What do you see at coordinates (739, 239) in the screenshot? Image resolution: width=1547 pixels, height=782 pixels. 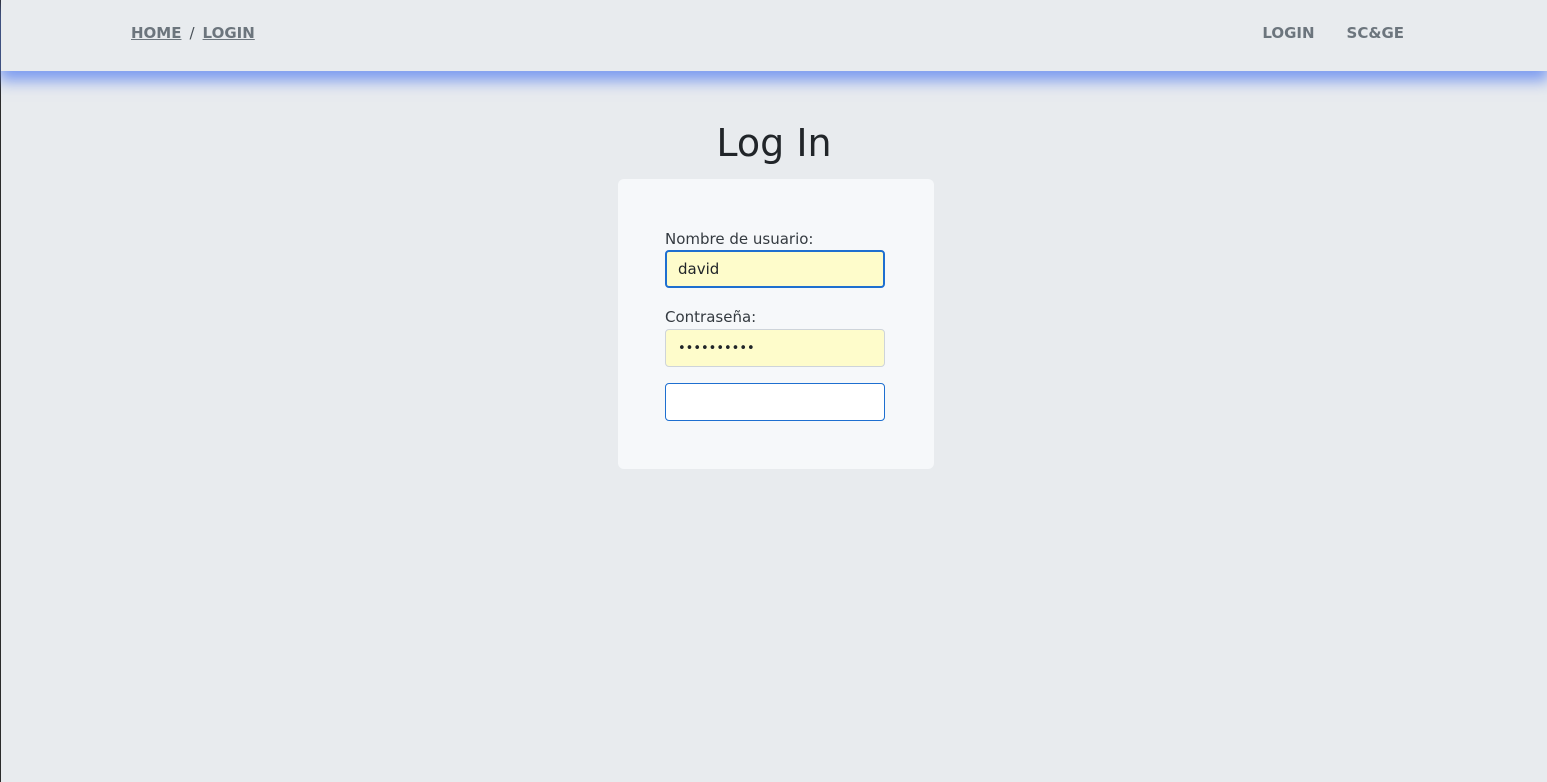 I see `username-label: Nombre de usuario:` at bounding box center [739, 239].